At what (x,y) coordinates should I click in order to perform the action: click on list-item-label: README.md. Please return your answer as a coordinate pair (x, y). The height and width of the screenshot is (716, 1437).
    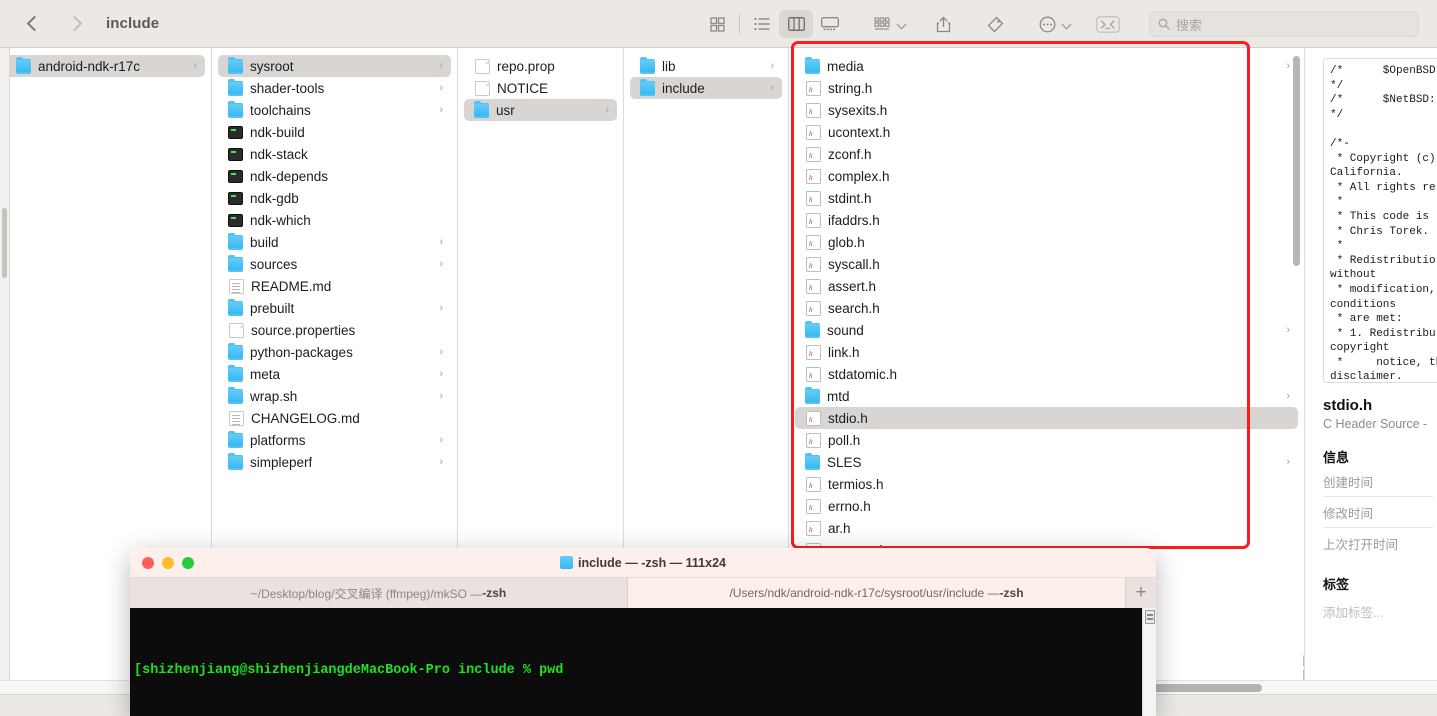
    Looking at the image, I should click on (291, 286).